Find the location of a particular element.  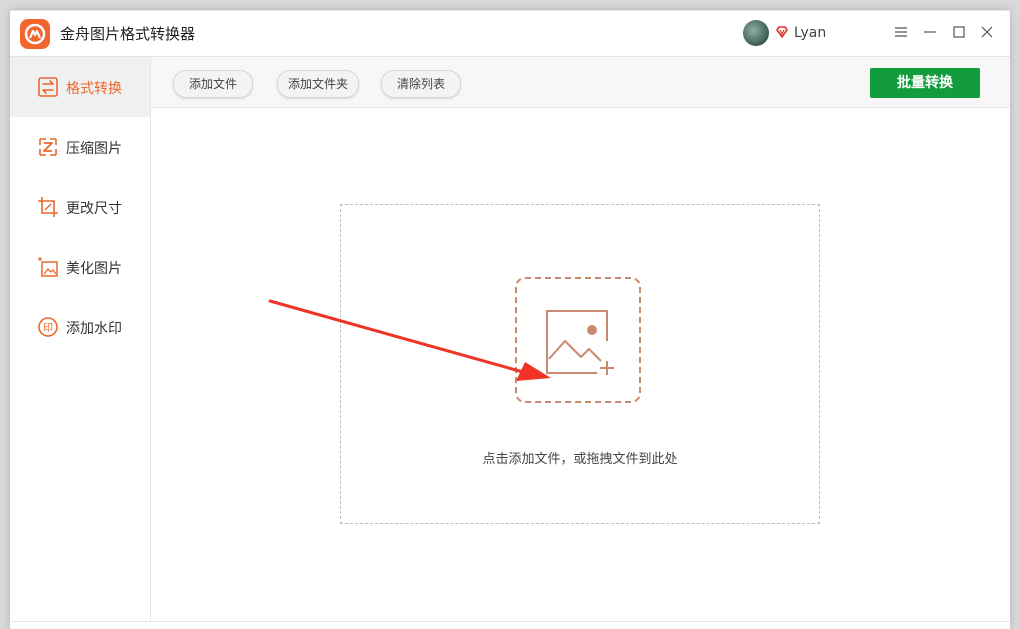

sidebar-item-resize: 更改尺寸 is located at coordinates (80, 207).